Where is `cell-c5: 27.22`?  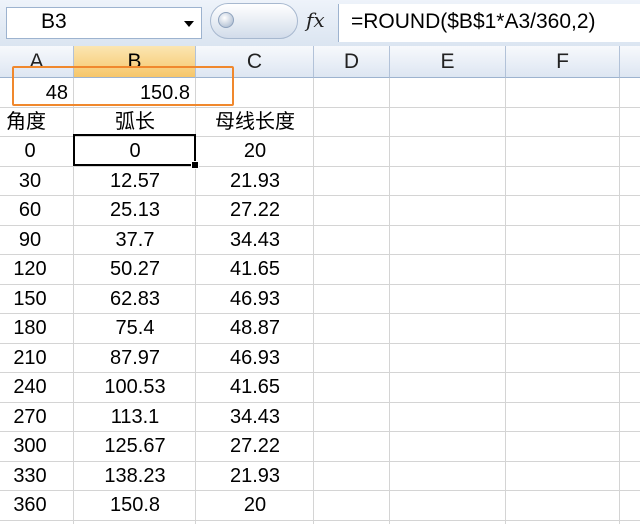
cell-c5: 27.22 is located at coordinates (255, 210).